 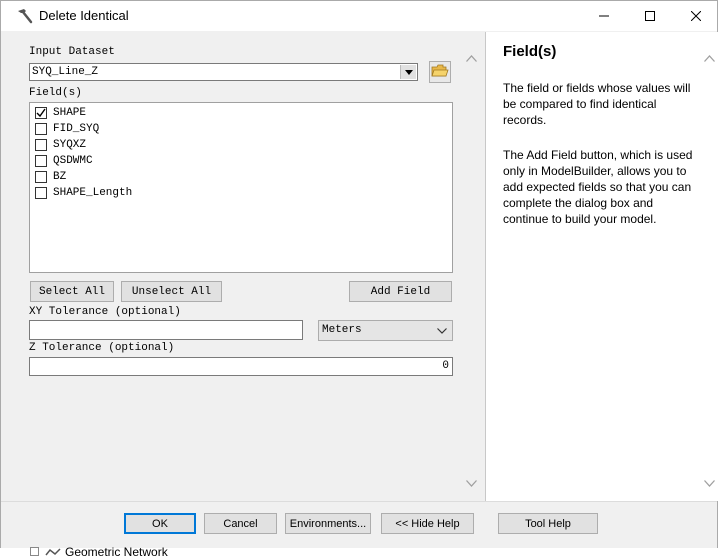 I want to click on help-scrollbar, so click(x=709, y=266).